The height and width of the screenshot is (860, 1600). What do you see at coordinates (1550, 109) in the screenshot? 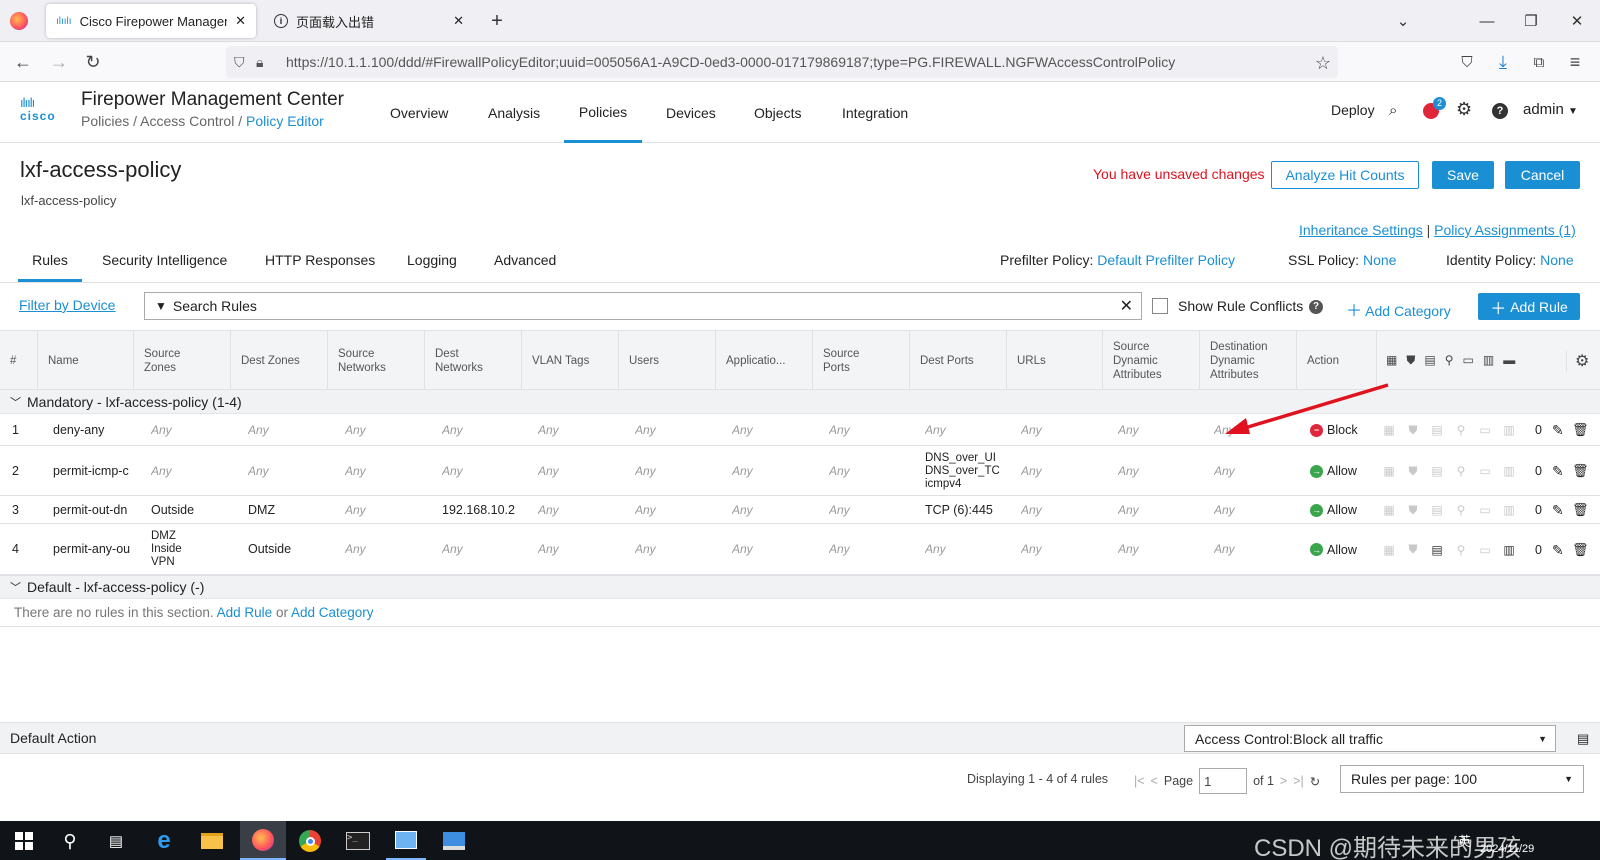
I see `user-menu: admin ▼` at bounding box center [1550, 109].